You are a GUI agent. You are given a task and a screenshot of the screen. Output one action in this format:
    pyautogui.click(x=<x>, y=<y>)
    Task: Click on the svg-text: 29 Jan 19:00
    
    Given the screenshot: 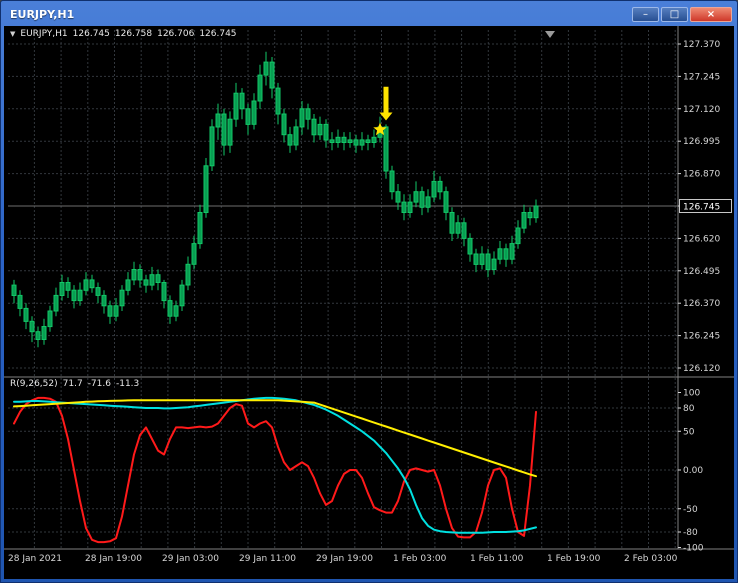 What is the action you would take?
    pyautogui.click(x=344, y=559)
    